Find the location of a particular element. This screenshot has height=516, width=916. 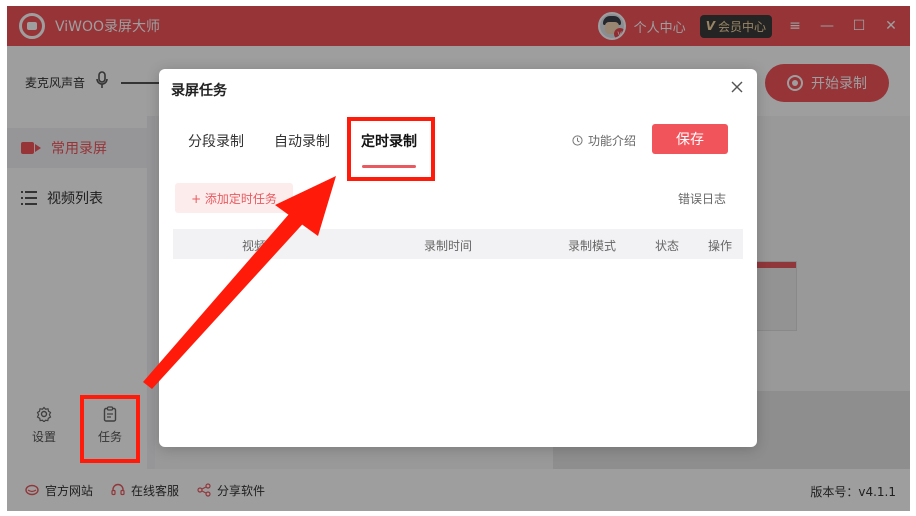

dialog-title: 录屏任务 is located at coordinates (199, 91).